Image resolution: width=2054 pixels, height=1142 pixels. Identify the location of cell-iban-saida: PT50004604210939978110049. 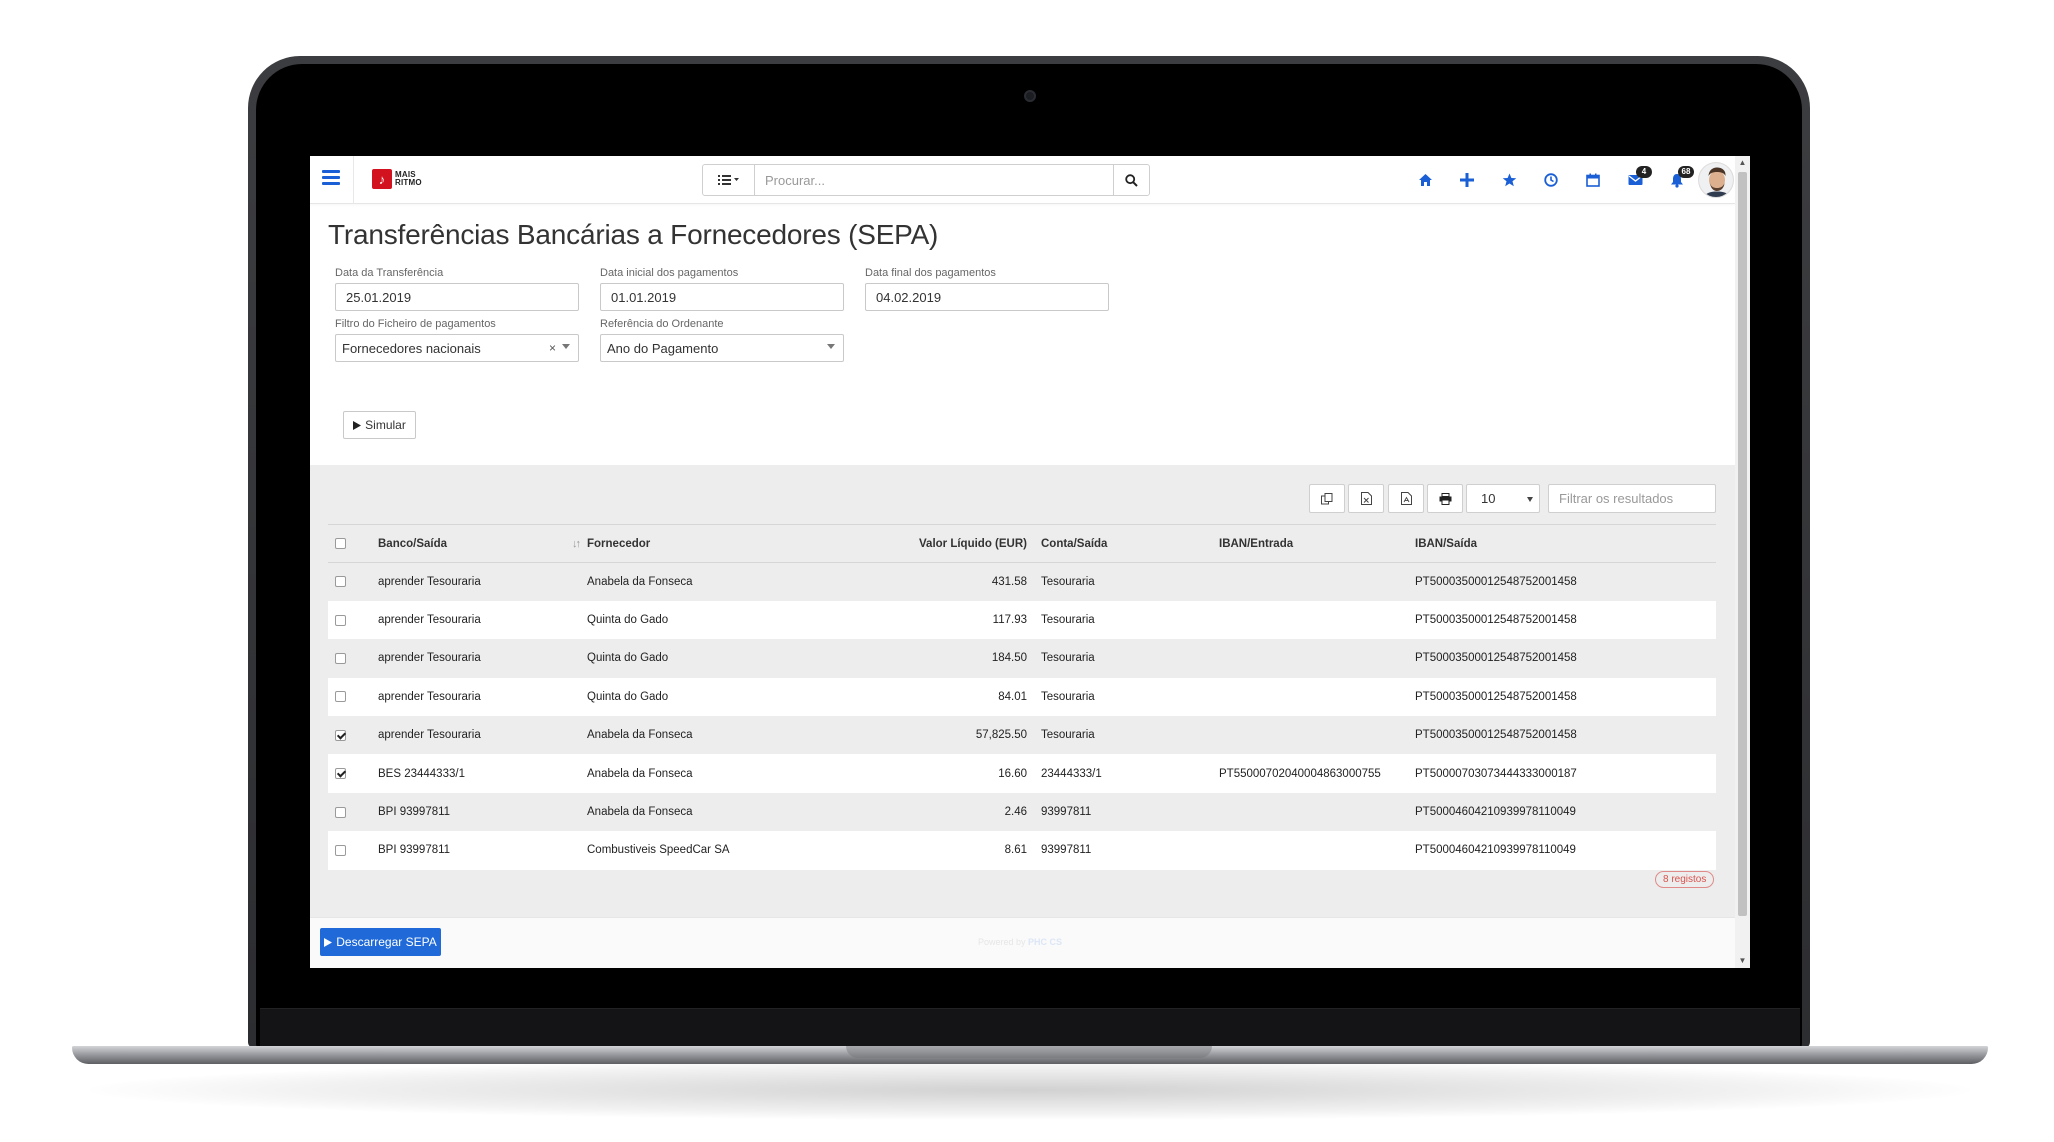
(1565, 812).